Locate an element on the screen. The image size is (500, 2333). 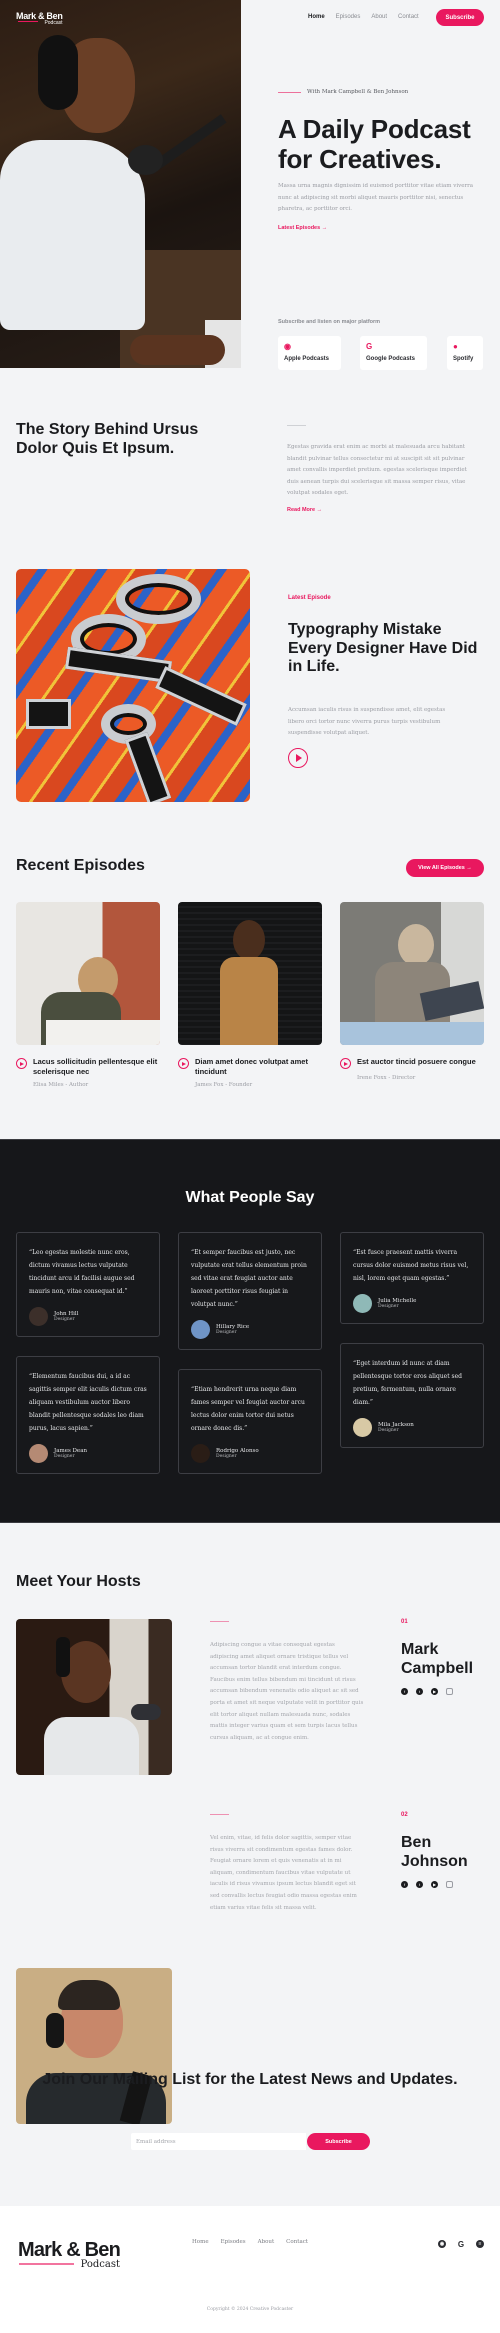
testimonials-title: What People Say is located at coordinates (250, 1197).